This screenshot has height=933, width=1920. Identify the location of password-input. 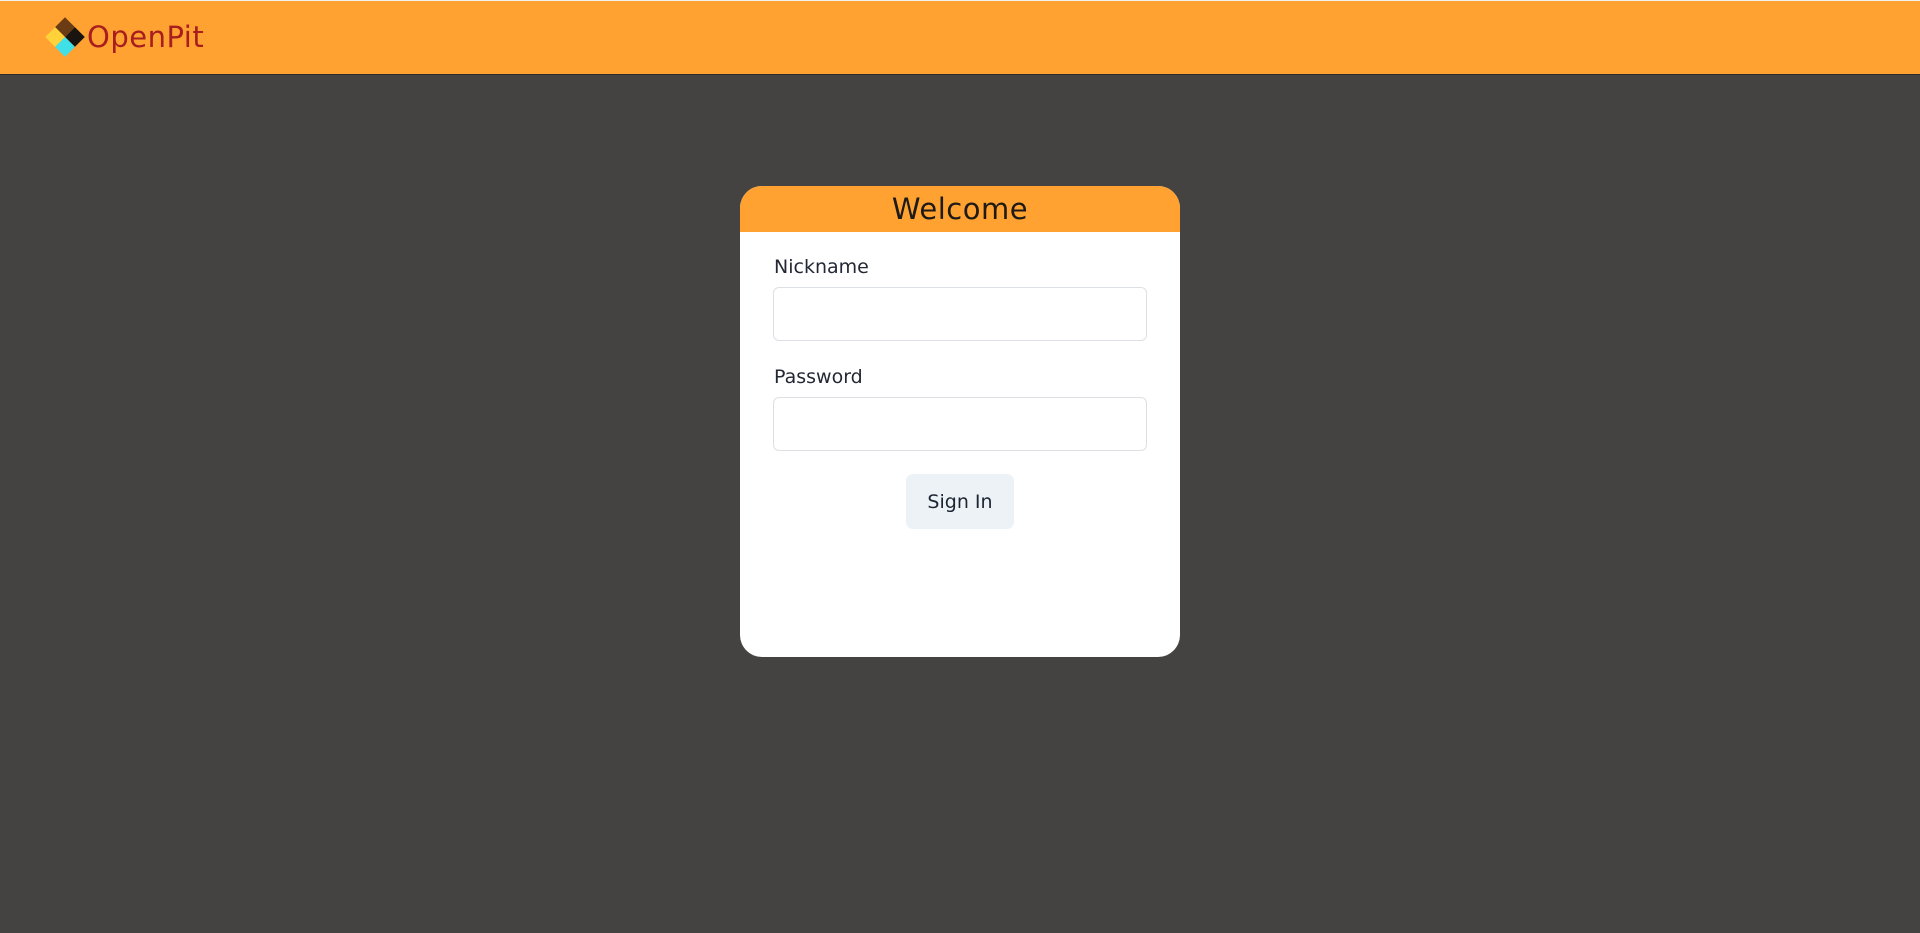
(960, 424).